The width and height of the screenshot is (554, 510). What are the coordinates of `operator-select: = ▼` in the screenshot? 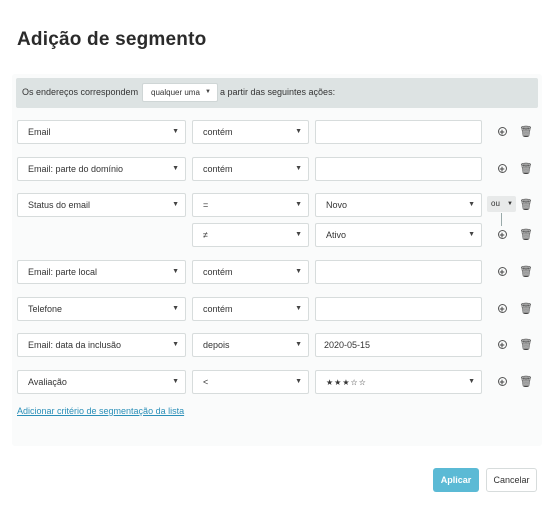 It's located at (250, 205).